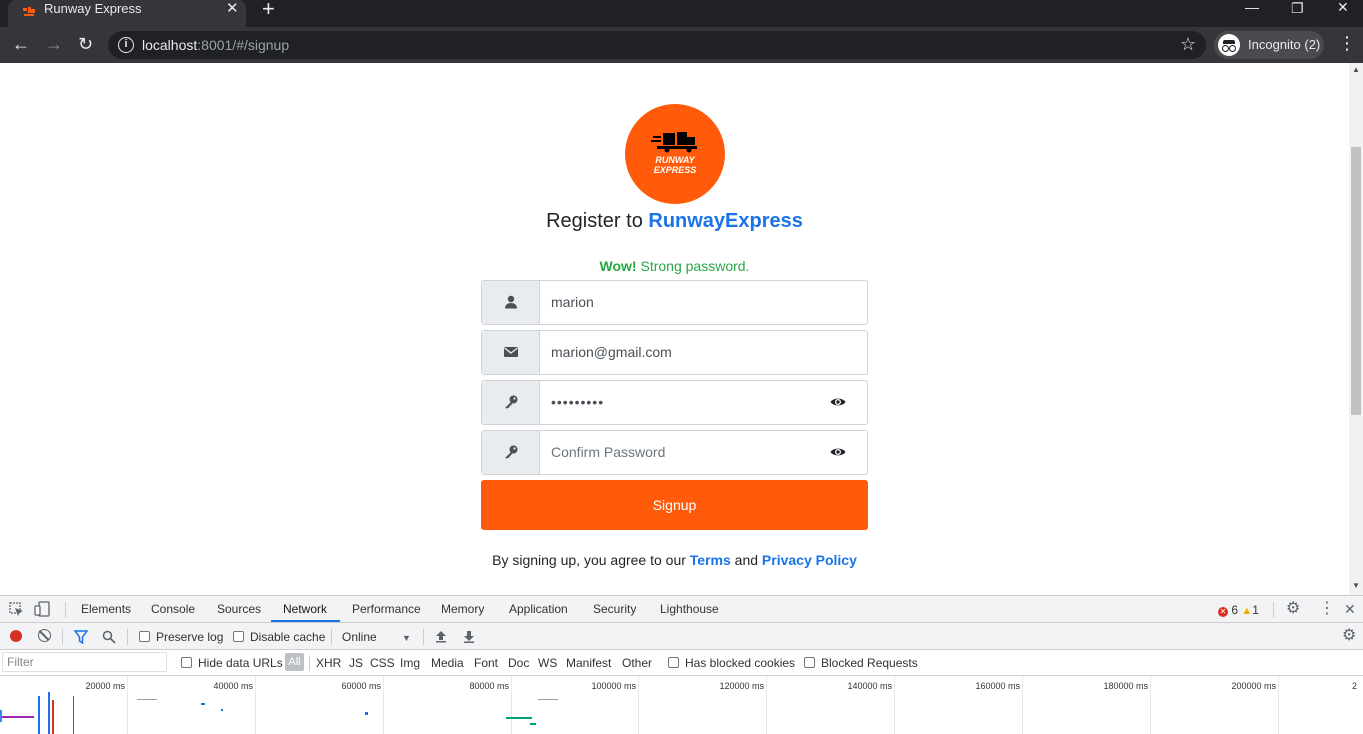  I want to click on filter-xhr: XHR, so click(328, 663).